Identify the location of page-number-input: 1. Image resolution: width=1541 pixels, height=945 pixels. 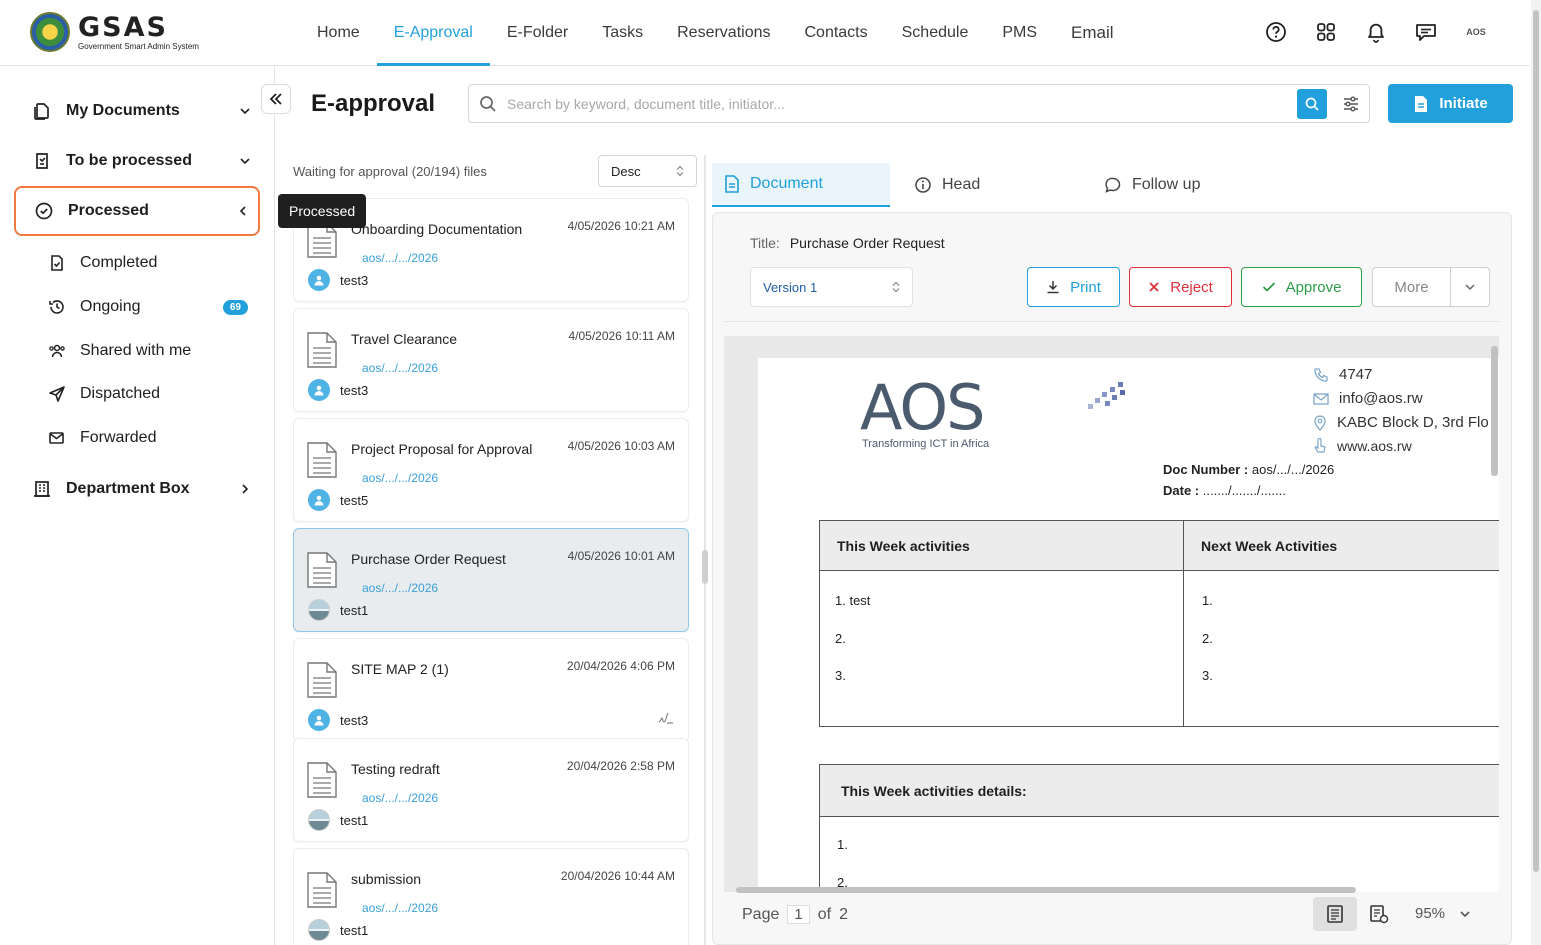
(798, 914).